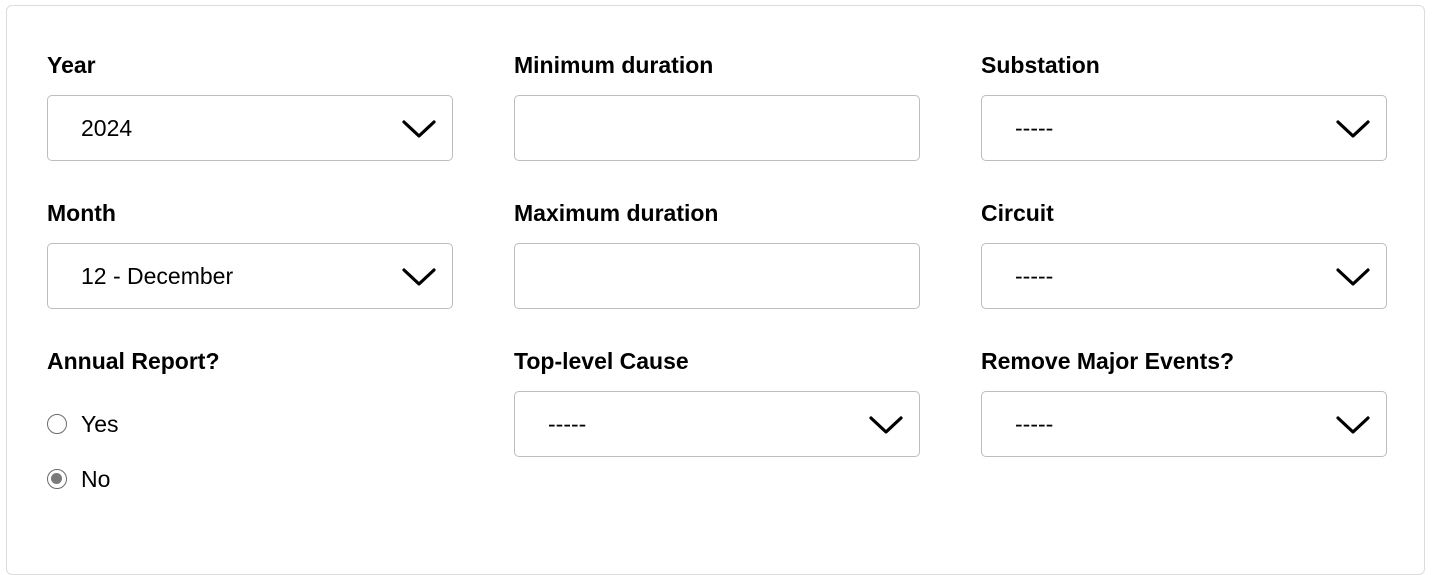 The width and height of the screenshot is (1432, 575). Describe the element at coordinates (1034, 424) in the screenshot. I see `remove-major-events-value: -----` at that location.